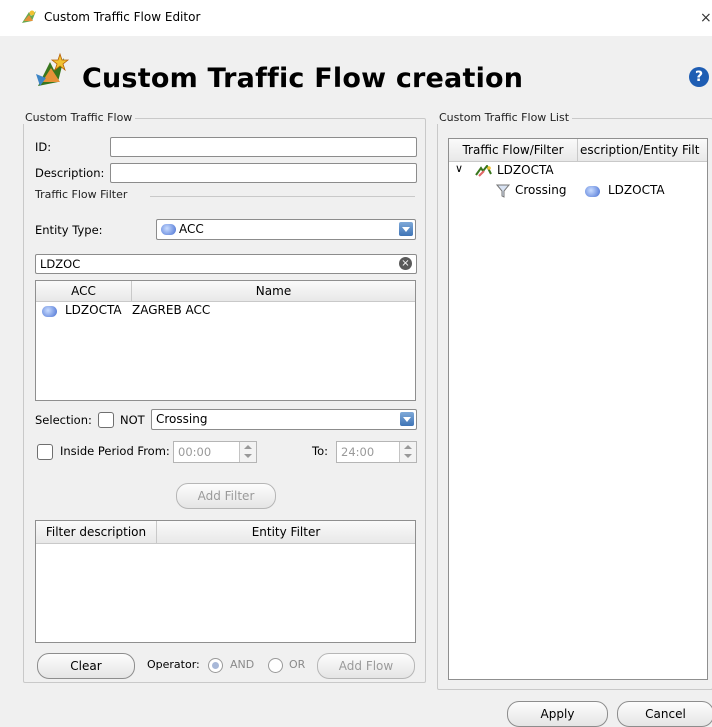 Image resolution: width=712 pixels, height=727 pixels. What do you see at coordinates (195, 452) in the screenshot?
I see `period-from-value: 00:00` at bounding box center [195, 452].